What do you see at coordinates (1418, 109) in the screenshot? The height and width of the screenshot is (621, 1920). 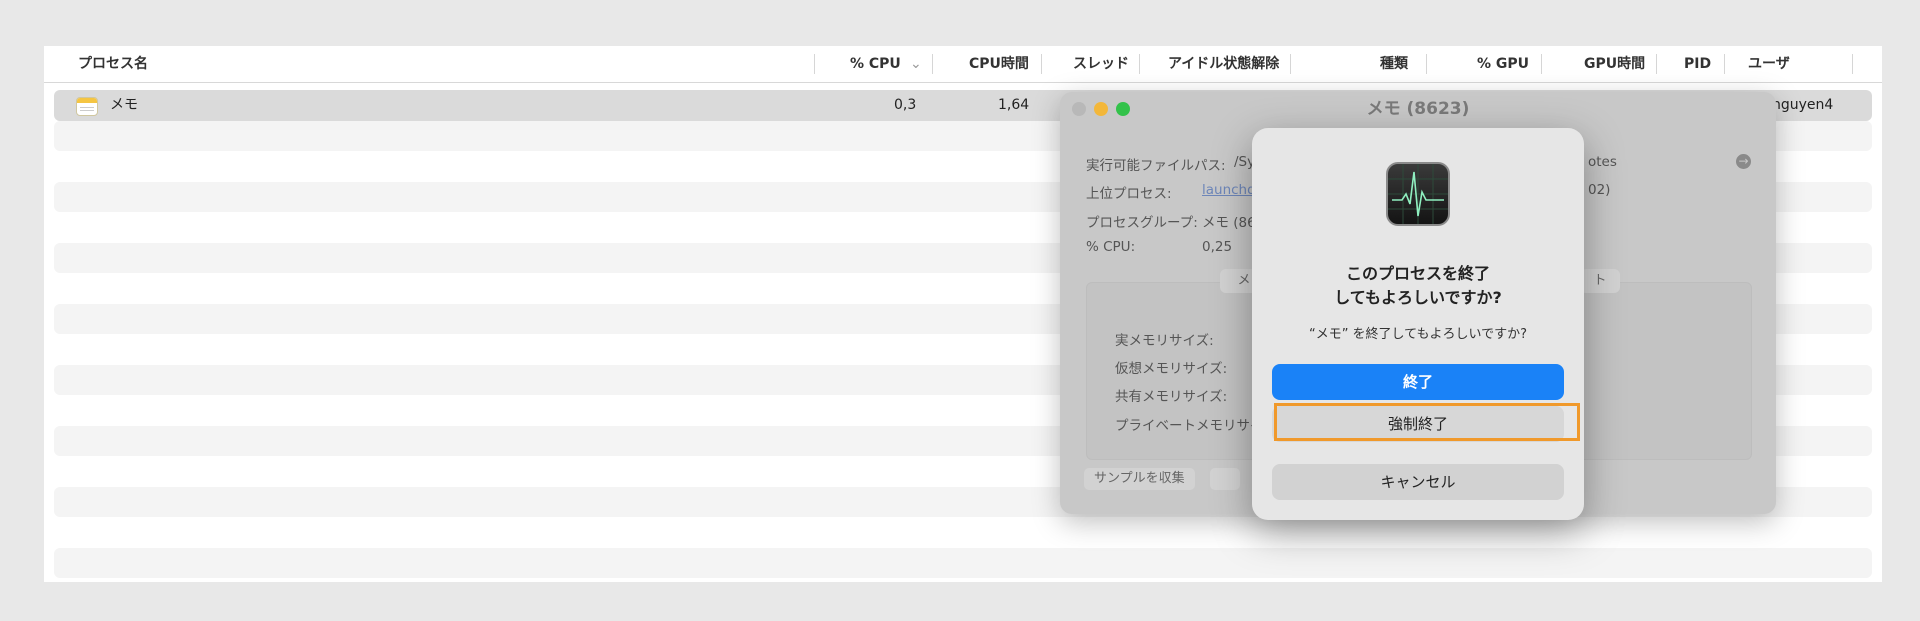 I see `window-title: メモ (8623)` at bounding box center [1418, 109].